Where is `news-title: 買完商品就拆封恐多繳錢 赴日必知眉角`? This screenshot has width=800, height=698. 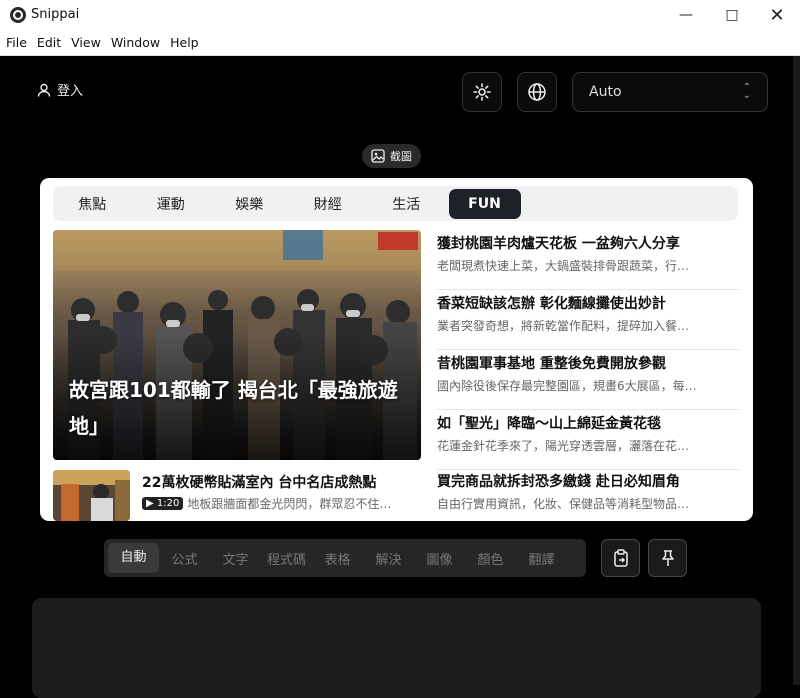
news-title: 買完商品就拆封恐多繳錢 赴日必知眉角 is located at coordinates (558, 482).